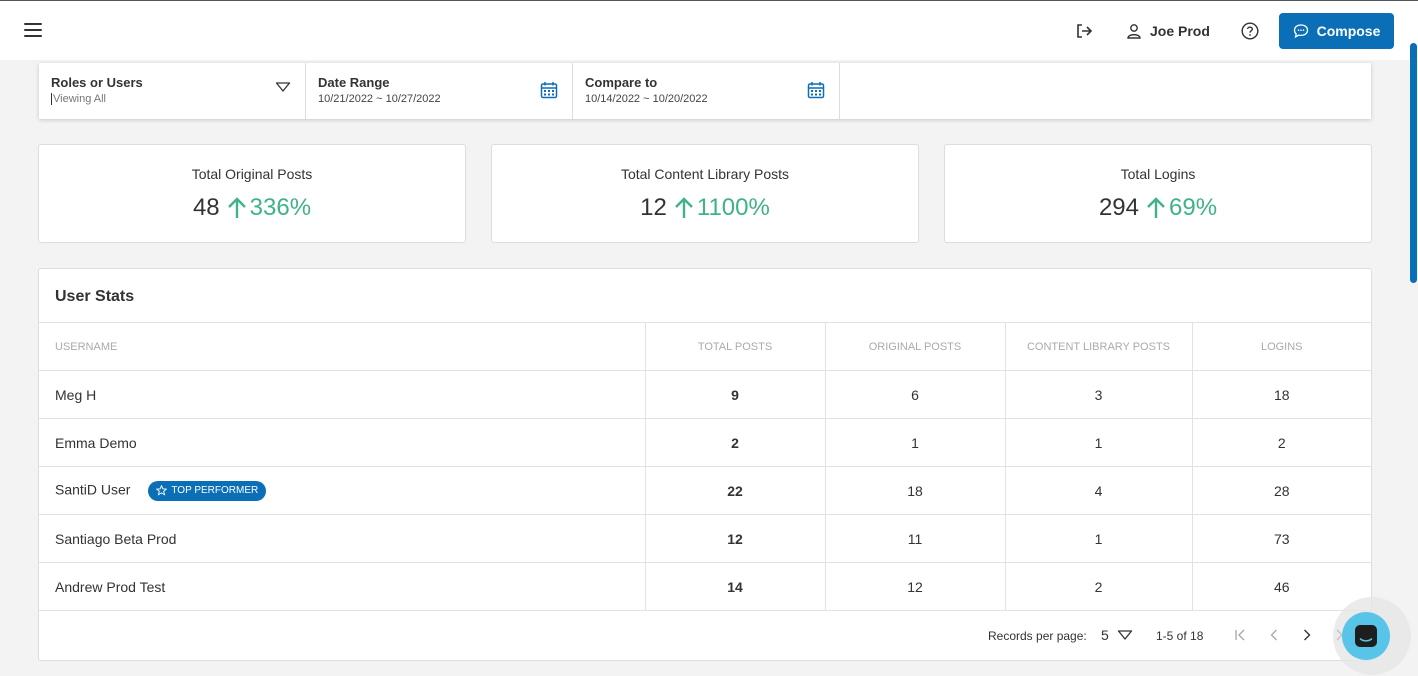 The height and width of the screenshot is (676, 1418). Describe the element at coordinates (1281, 346) in the screenshot. I see `column-header-logins: LOGINS` at that location.